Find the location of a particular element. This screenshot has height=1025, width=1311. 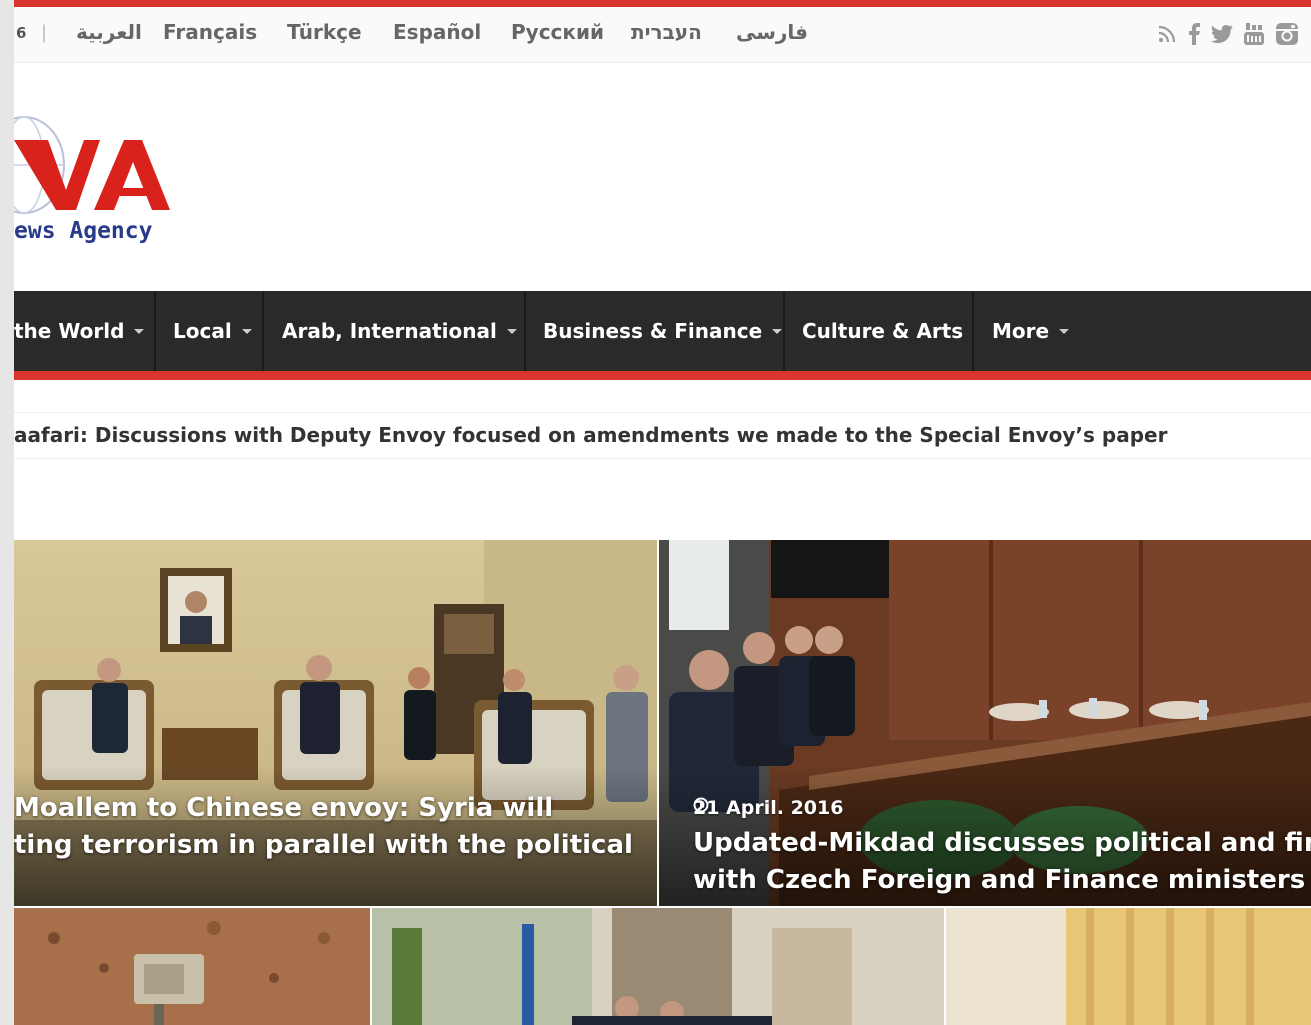

lang-arabic: العربية is located at coordinates (109, 32).